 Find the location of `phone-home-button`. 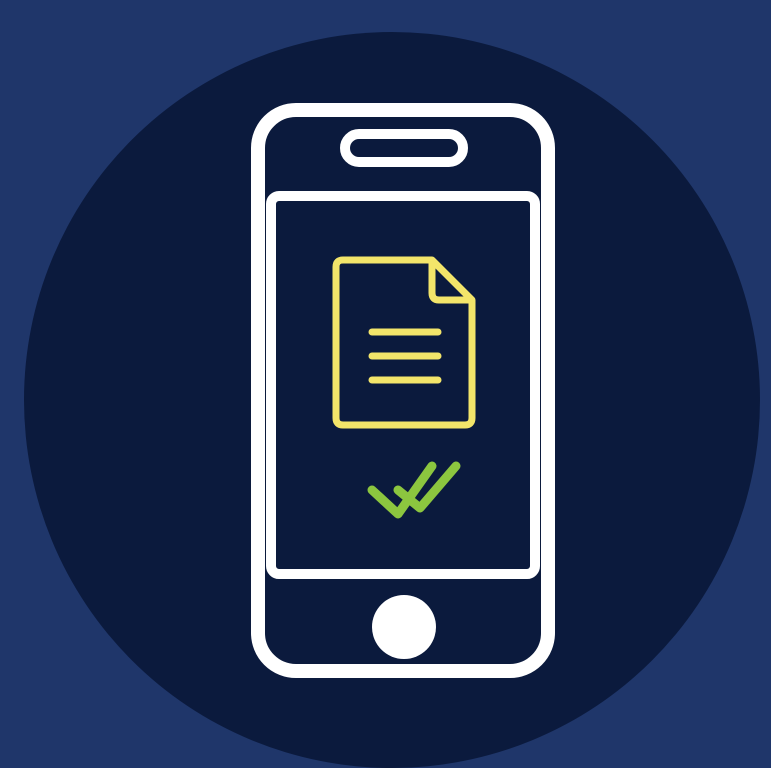

phone-home-button is located at coordinates (404, 627).